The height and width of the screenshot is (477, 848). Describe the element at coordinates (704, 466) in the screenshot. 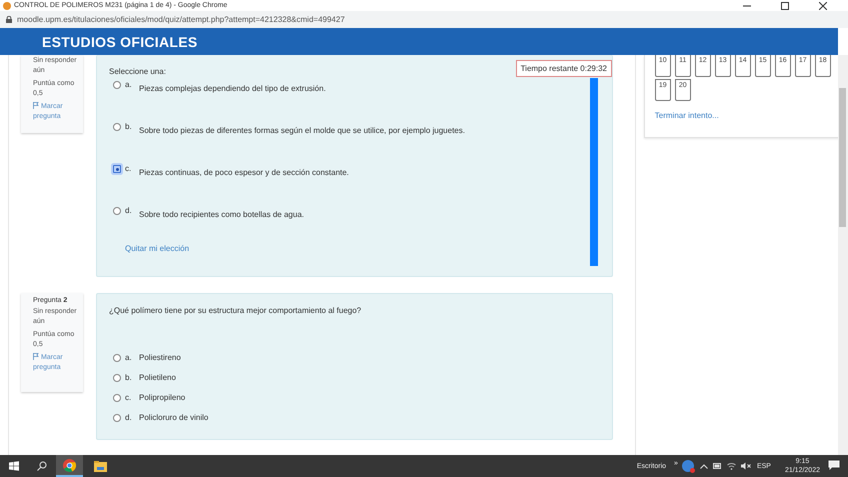

I see `chevron-up-icon` at that location.